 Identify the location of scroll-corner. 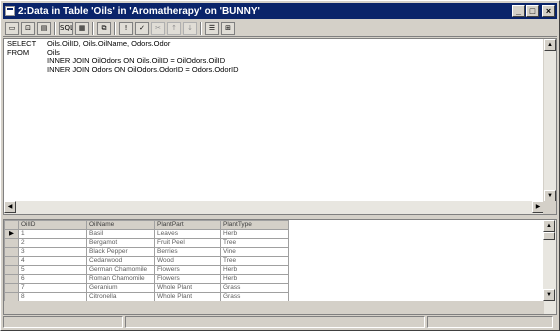
(549, 207).